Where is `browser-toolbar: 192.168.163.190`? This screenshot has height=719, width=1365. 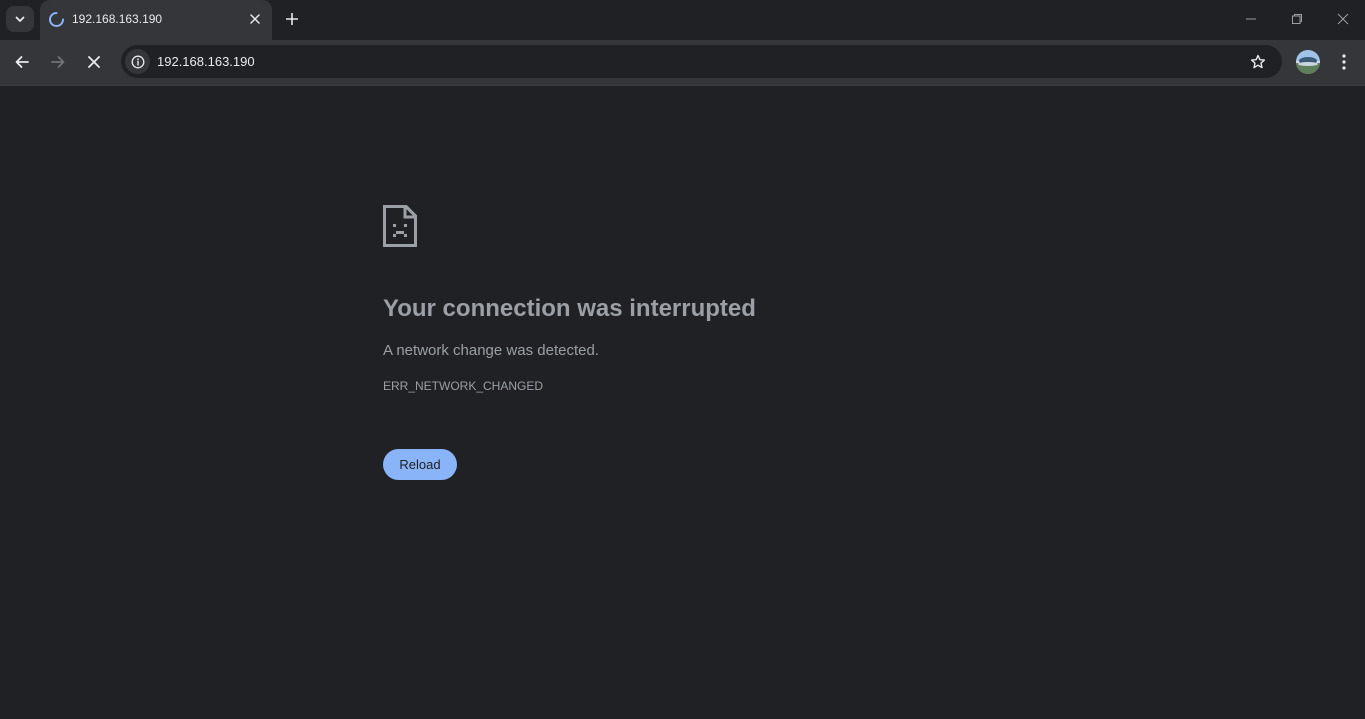 browser-toolbar: 192.168.163.190 is located at coordinates (682, 63).